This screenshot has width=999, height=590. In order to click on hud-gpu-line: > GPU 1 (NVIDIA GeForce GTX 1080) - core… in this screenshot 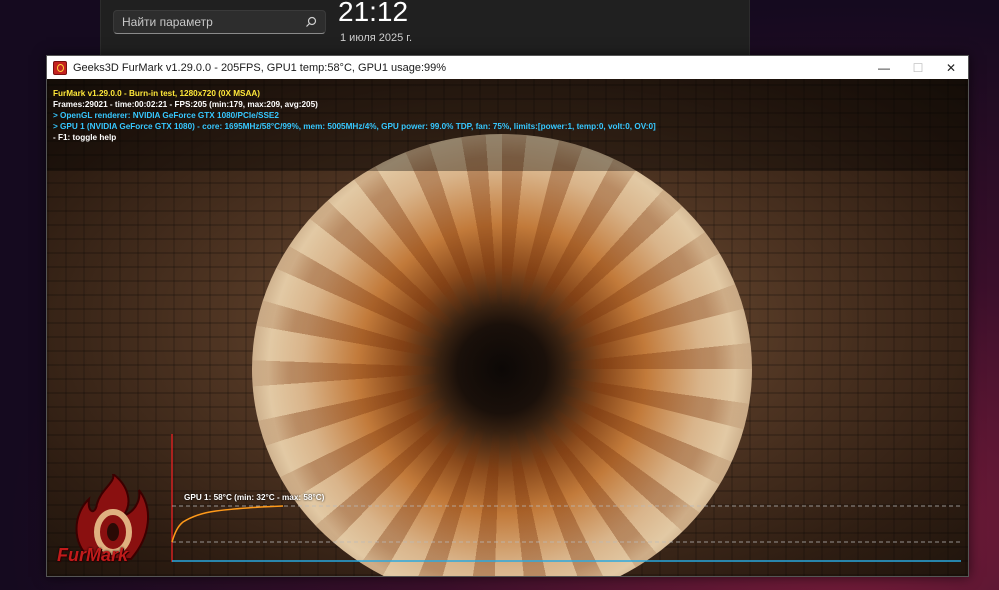, I will do `click(354, 126)`.